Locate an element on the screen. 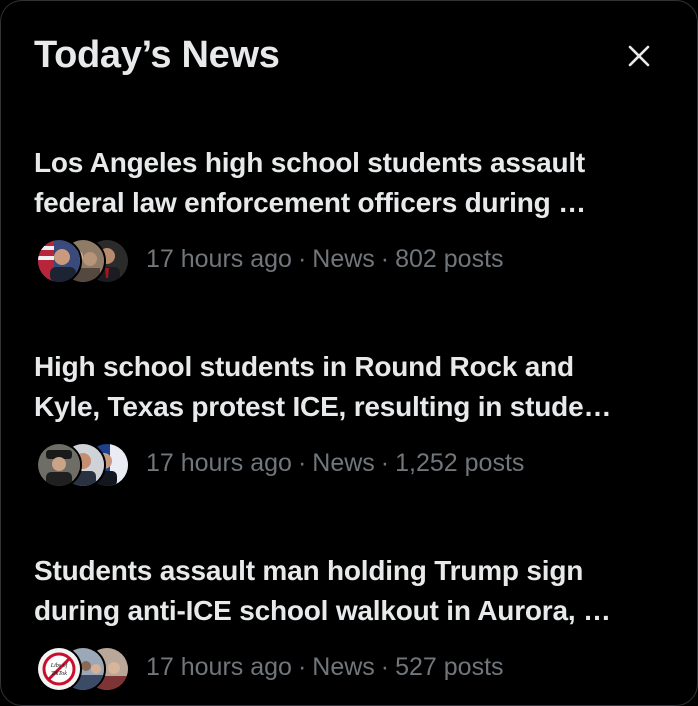 The width and height of the screenshot is (698, 706). close-icon is located at coordinates (639, 56).